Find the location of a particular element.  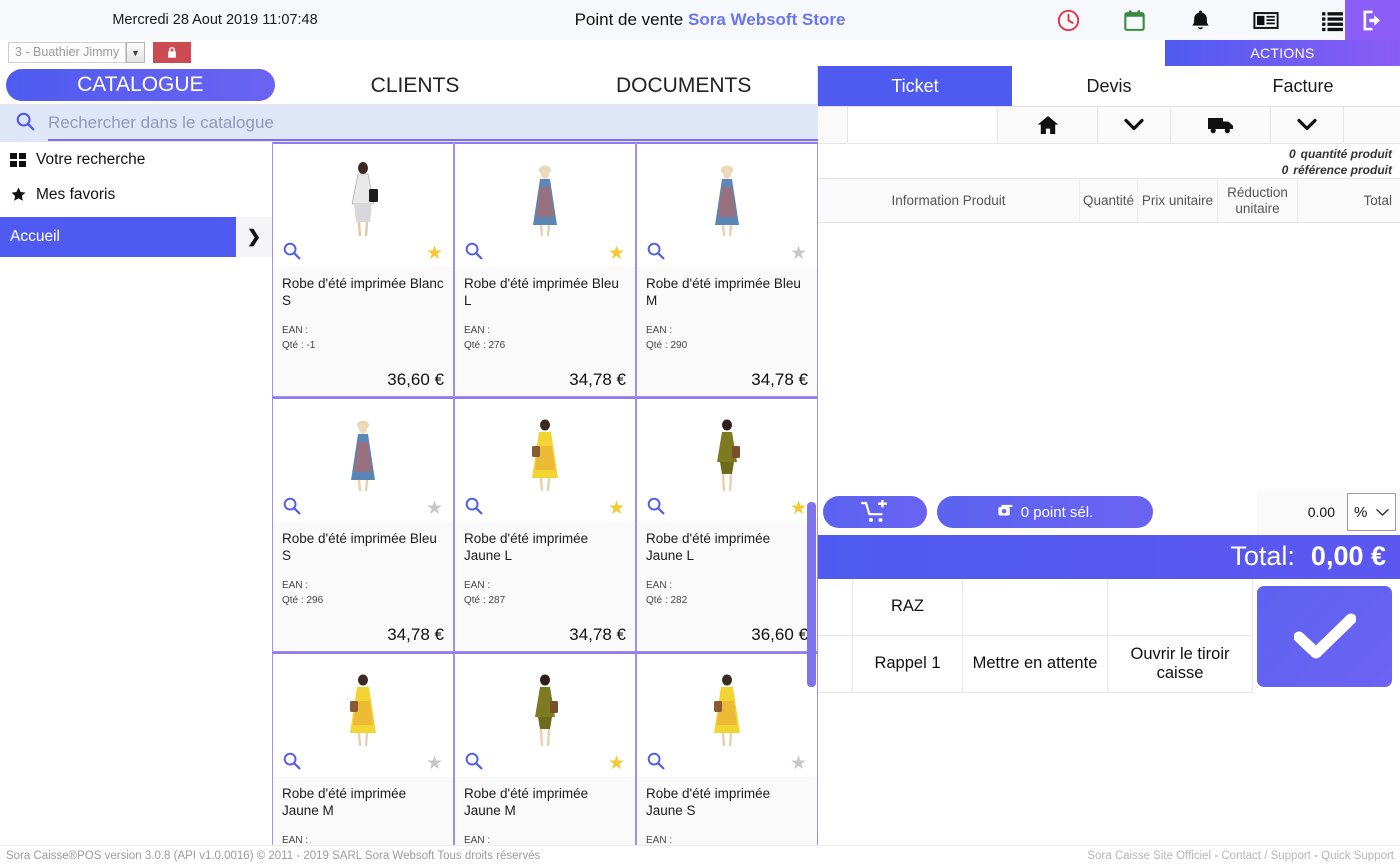

tab-facture: Facture is located at coordinates (1303, 86).